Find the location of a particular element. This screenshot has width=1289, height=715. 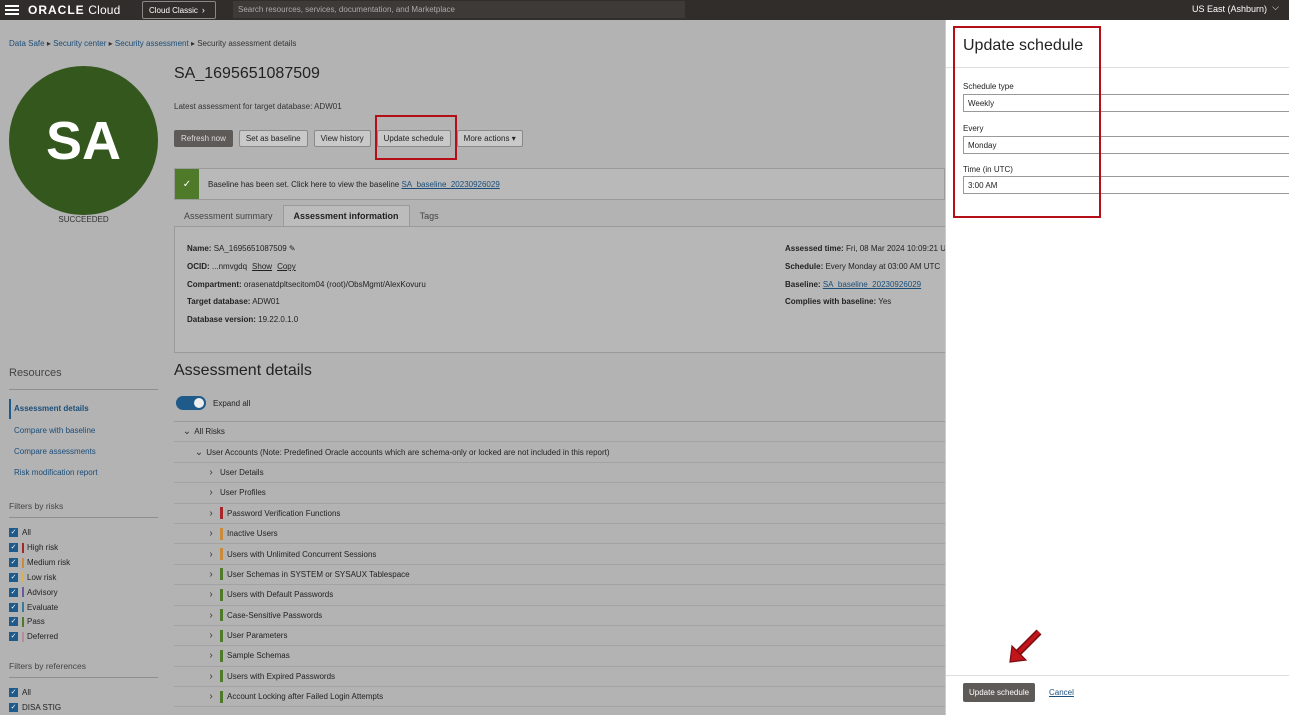

tree-row: › Sample Schemas is located at coordinates (559, 656).